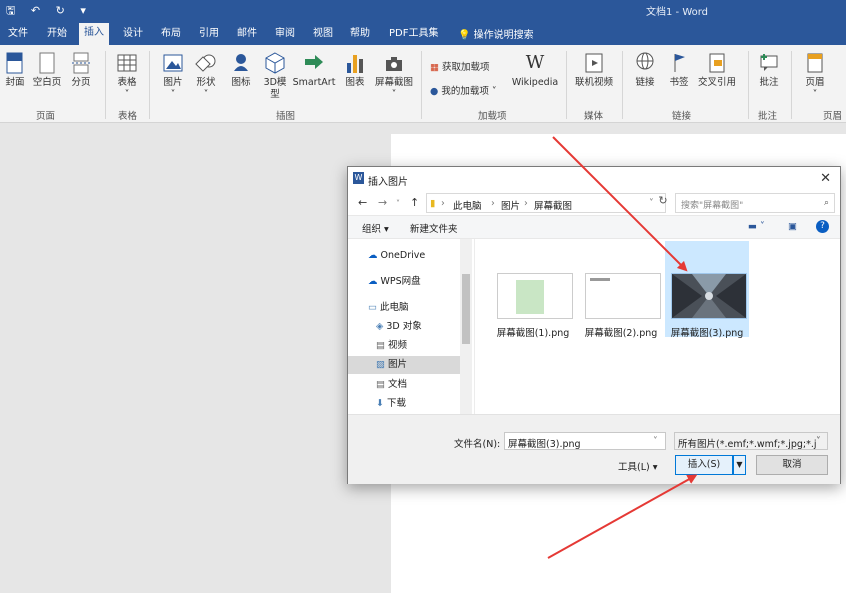 The width and height of the screenshot is (846, 593). Describe the element at coordinates (434, 228) in the screenshot. I see `new-folder-button: 新建文件夹` at that location.